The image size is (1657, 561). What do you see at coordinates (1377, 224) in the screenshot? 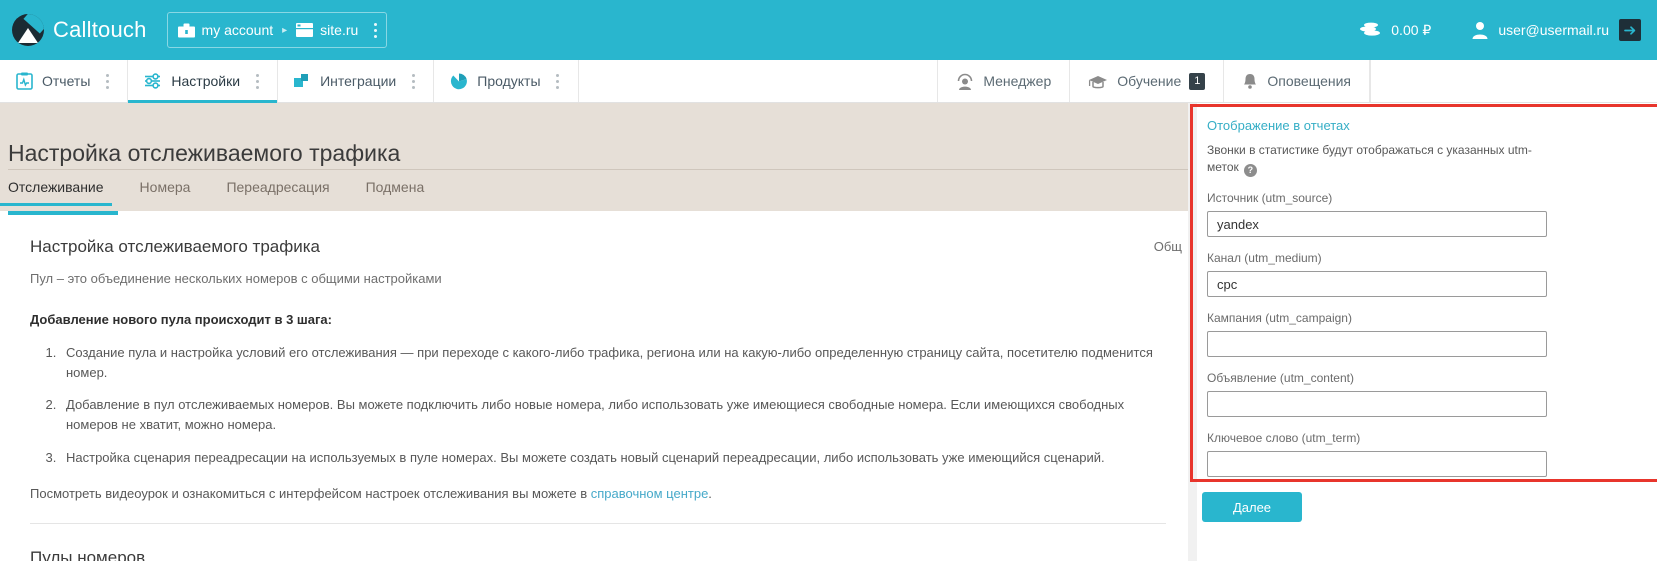
I see `utm-source-input` at bounding box center [1377, 224].